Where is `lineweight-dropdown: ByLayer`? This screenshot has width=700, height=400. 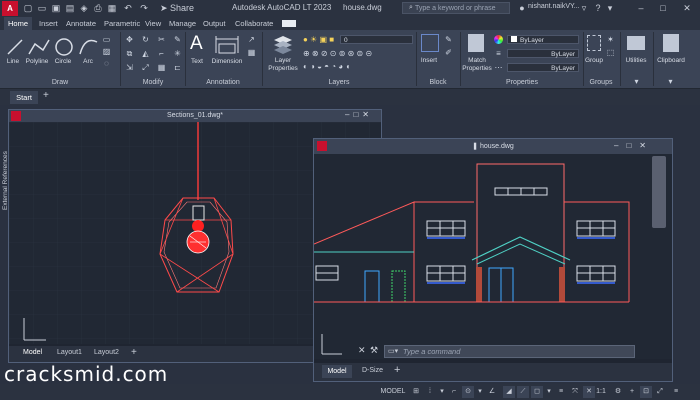 lineweight-dropdown: ByLayer is located at coordinates (543, 53).